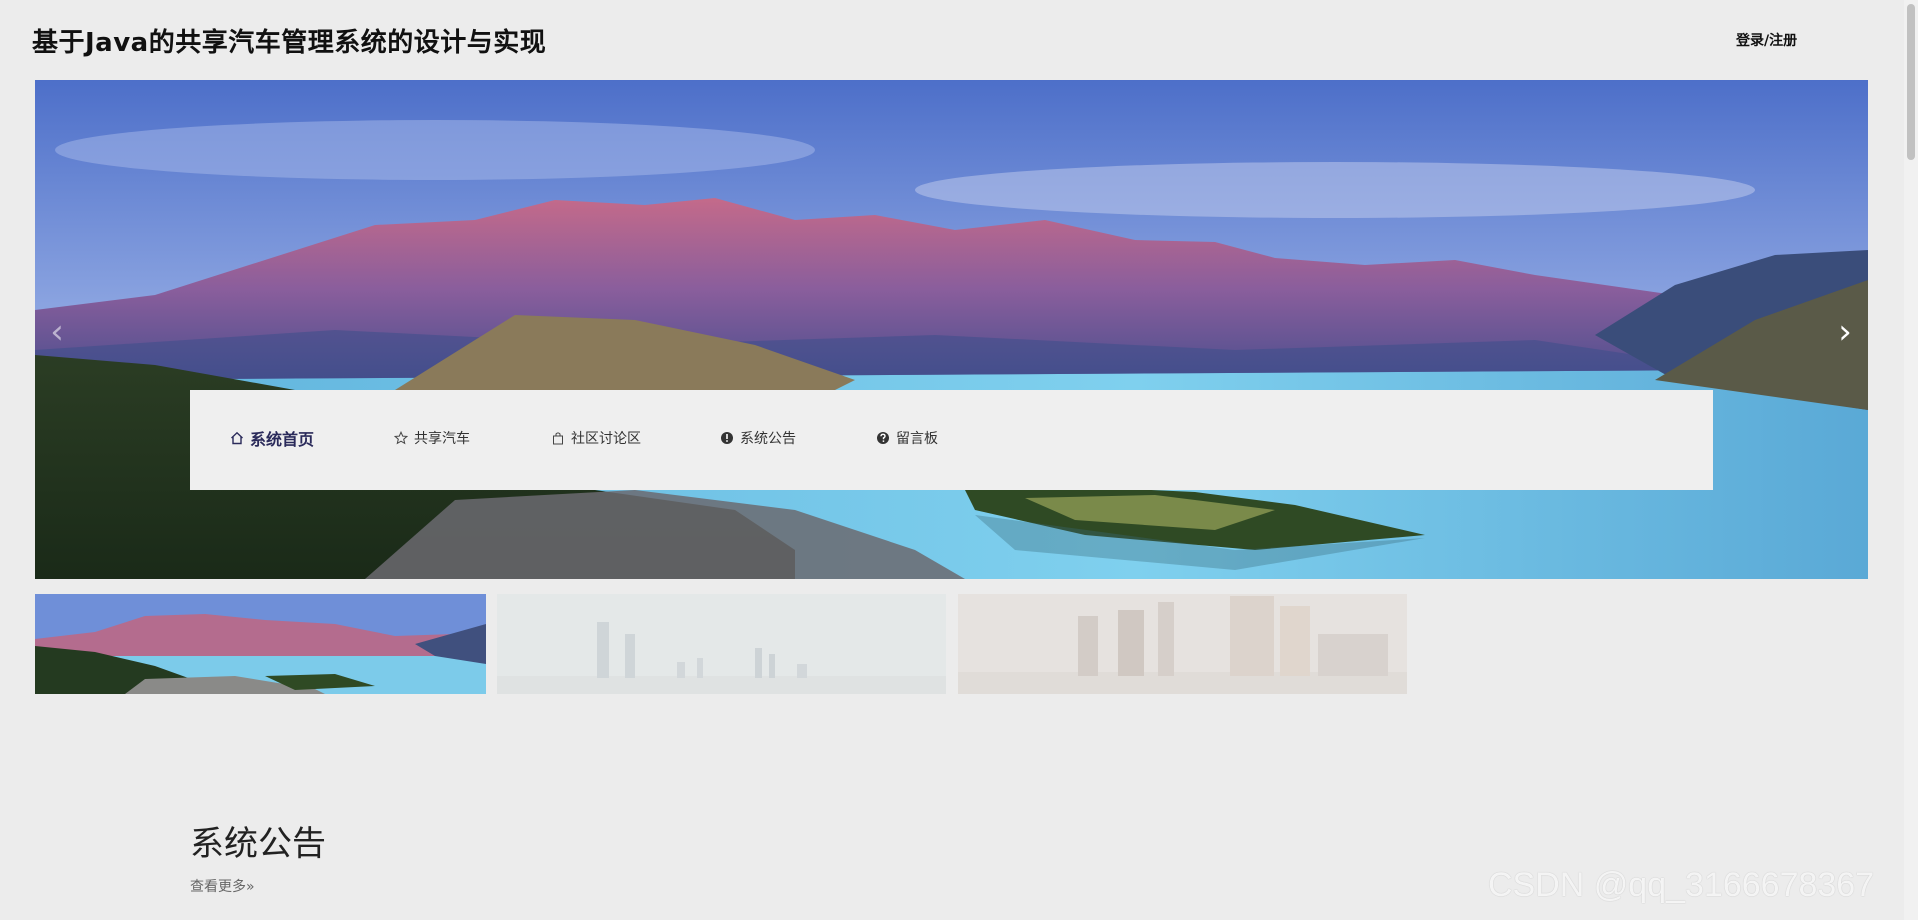  Describe the element at coordinates (1766, 40) in the screenshot. I see `login-register-link: 登录/注册` at that location.